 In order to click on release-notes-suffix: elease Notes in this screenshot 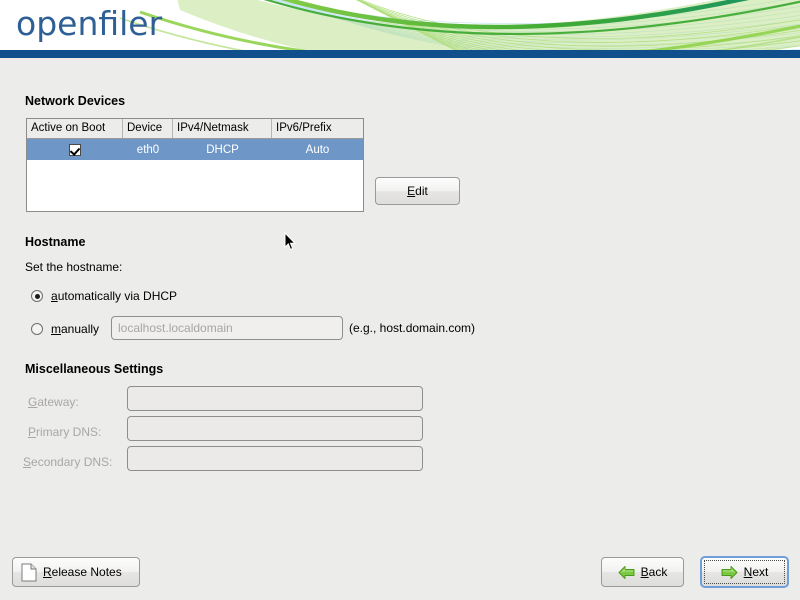, I will do `click(86, 572)`.